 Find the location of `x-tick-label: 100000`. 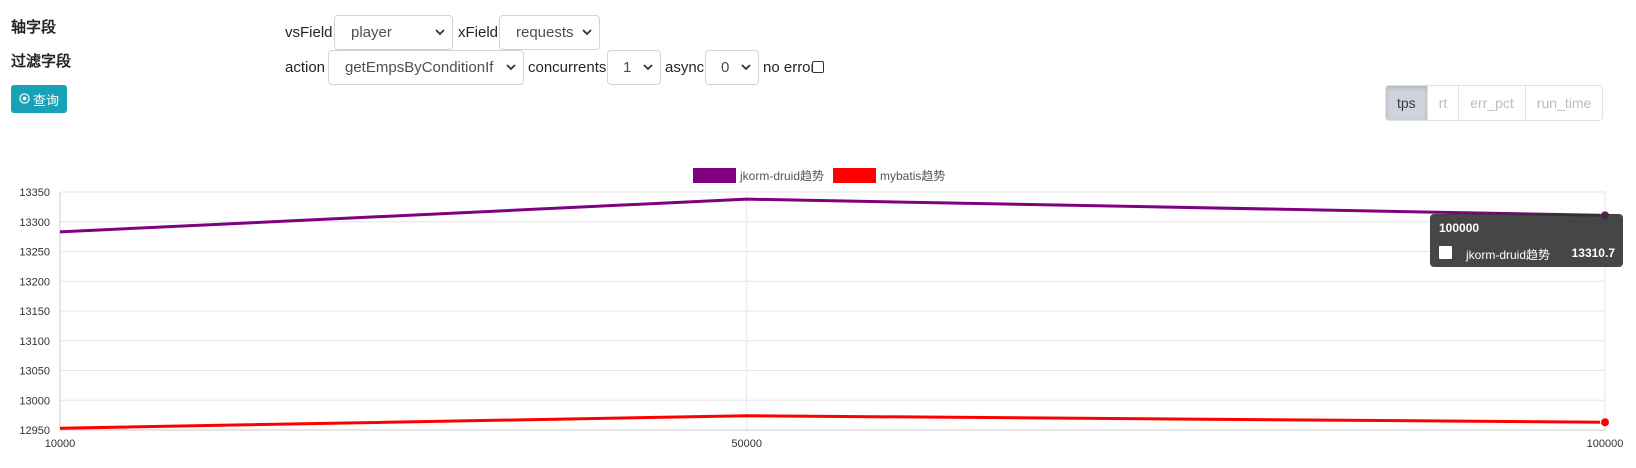

x-tick-label: 100000 is located at coordinates (1605, 444).